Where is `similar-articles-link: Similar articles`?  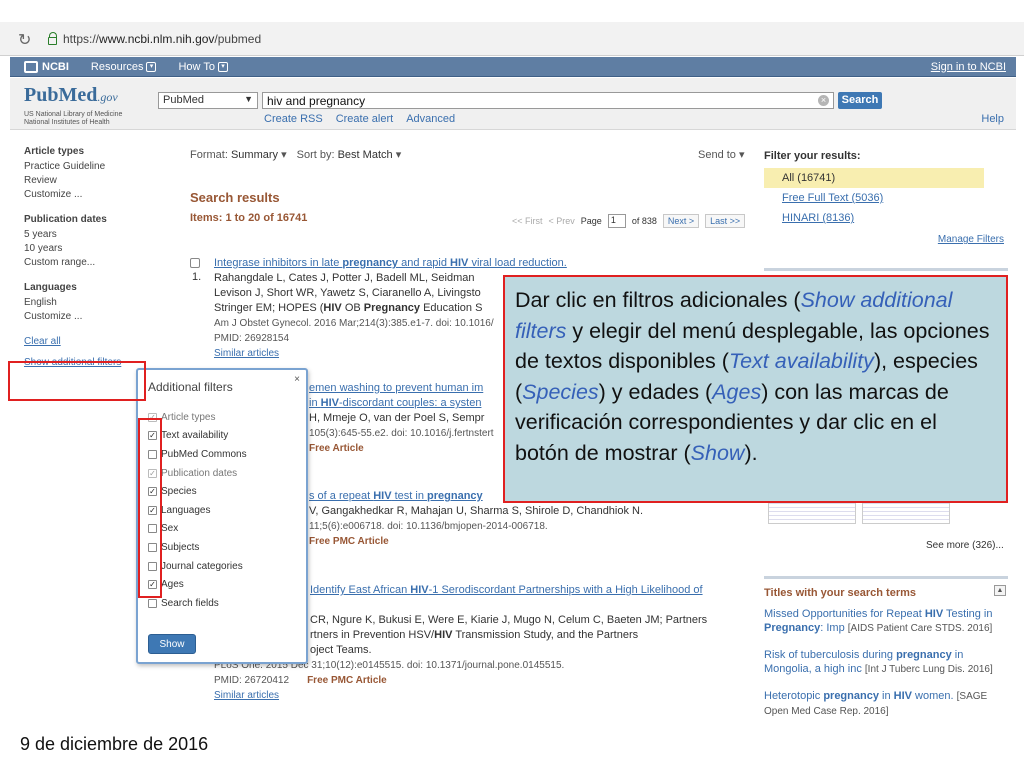 similar-articles-link: Similar articles is located at coordinates (484, 695).